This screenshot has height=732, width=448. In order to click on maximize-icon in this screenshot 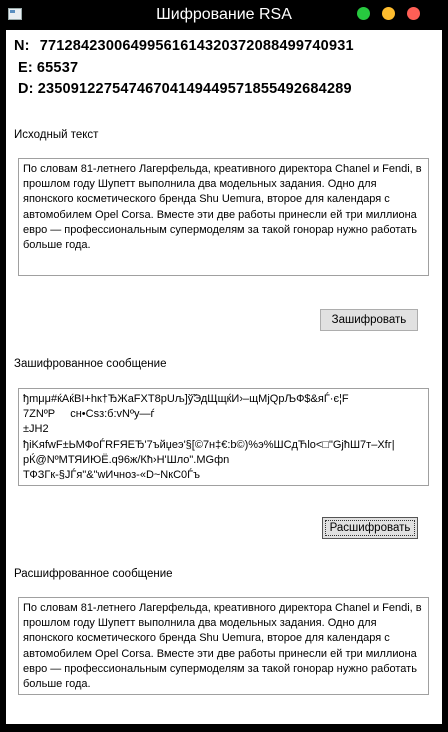, I will do `click(388, 13)`.